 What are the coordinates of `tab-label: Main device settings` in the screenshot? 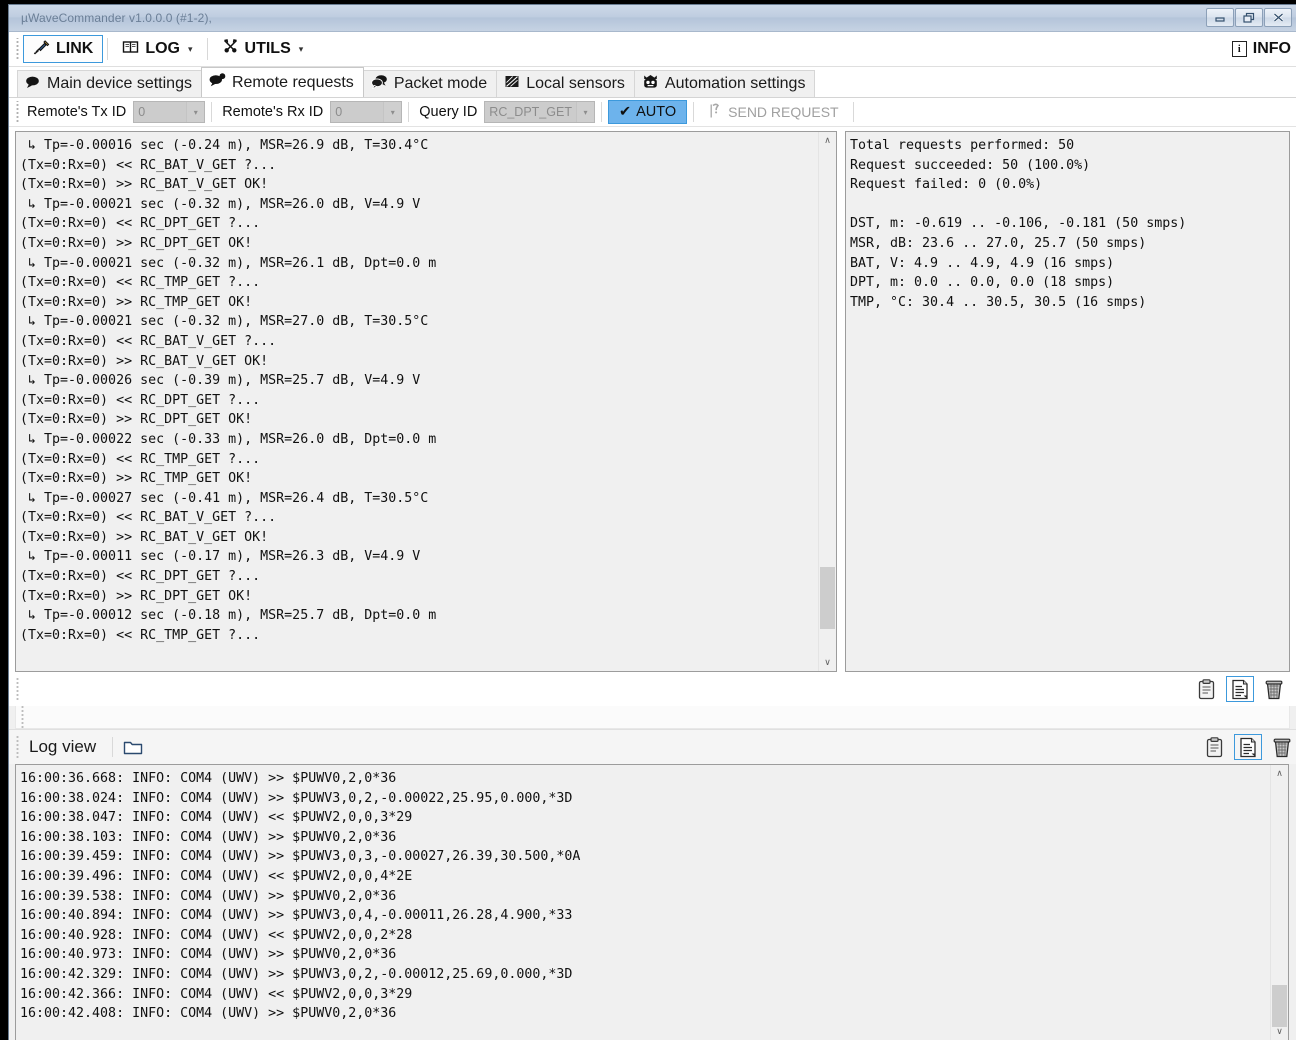 It's located at (119, 83).